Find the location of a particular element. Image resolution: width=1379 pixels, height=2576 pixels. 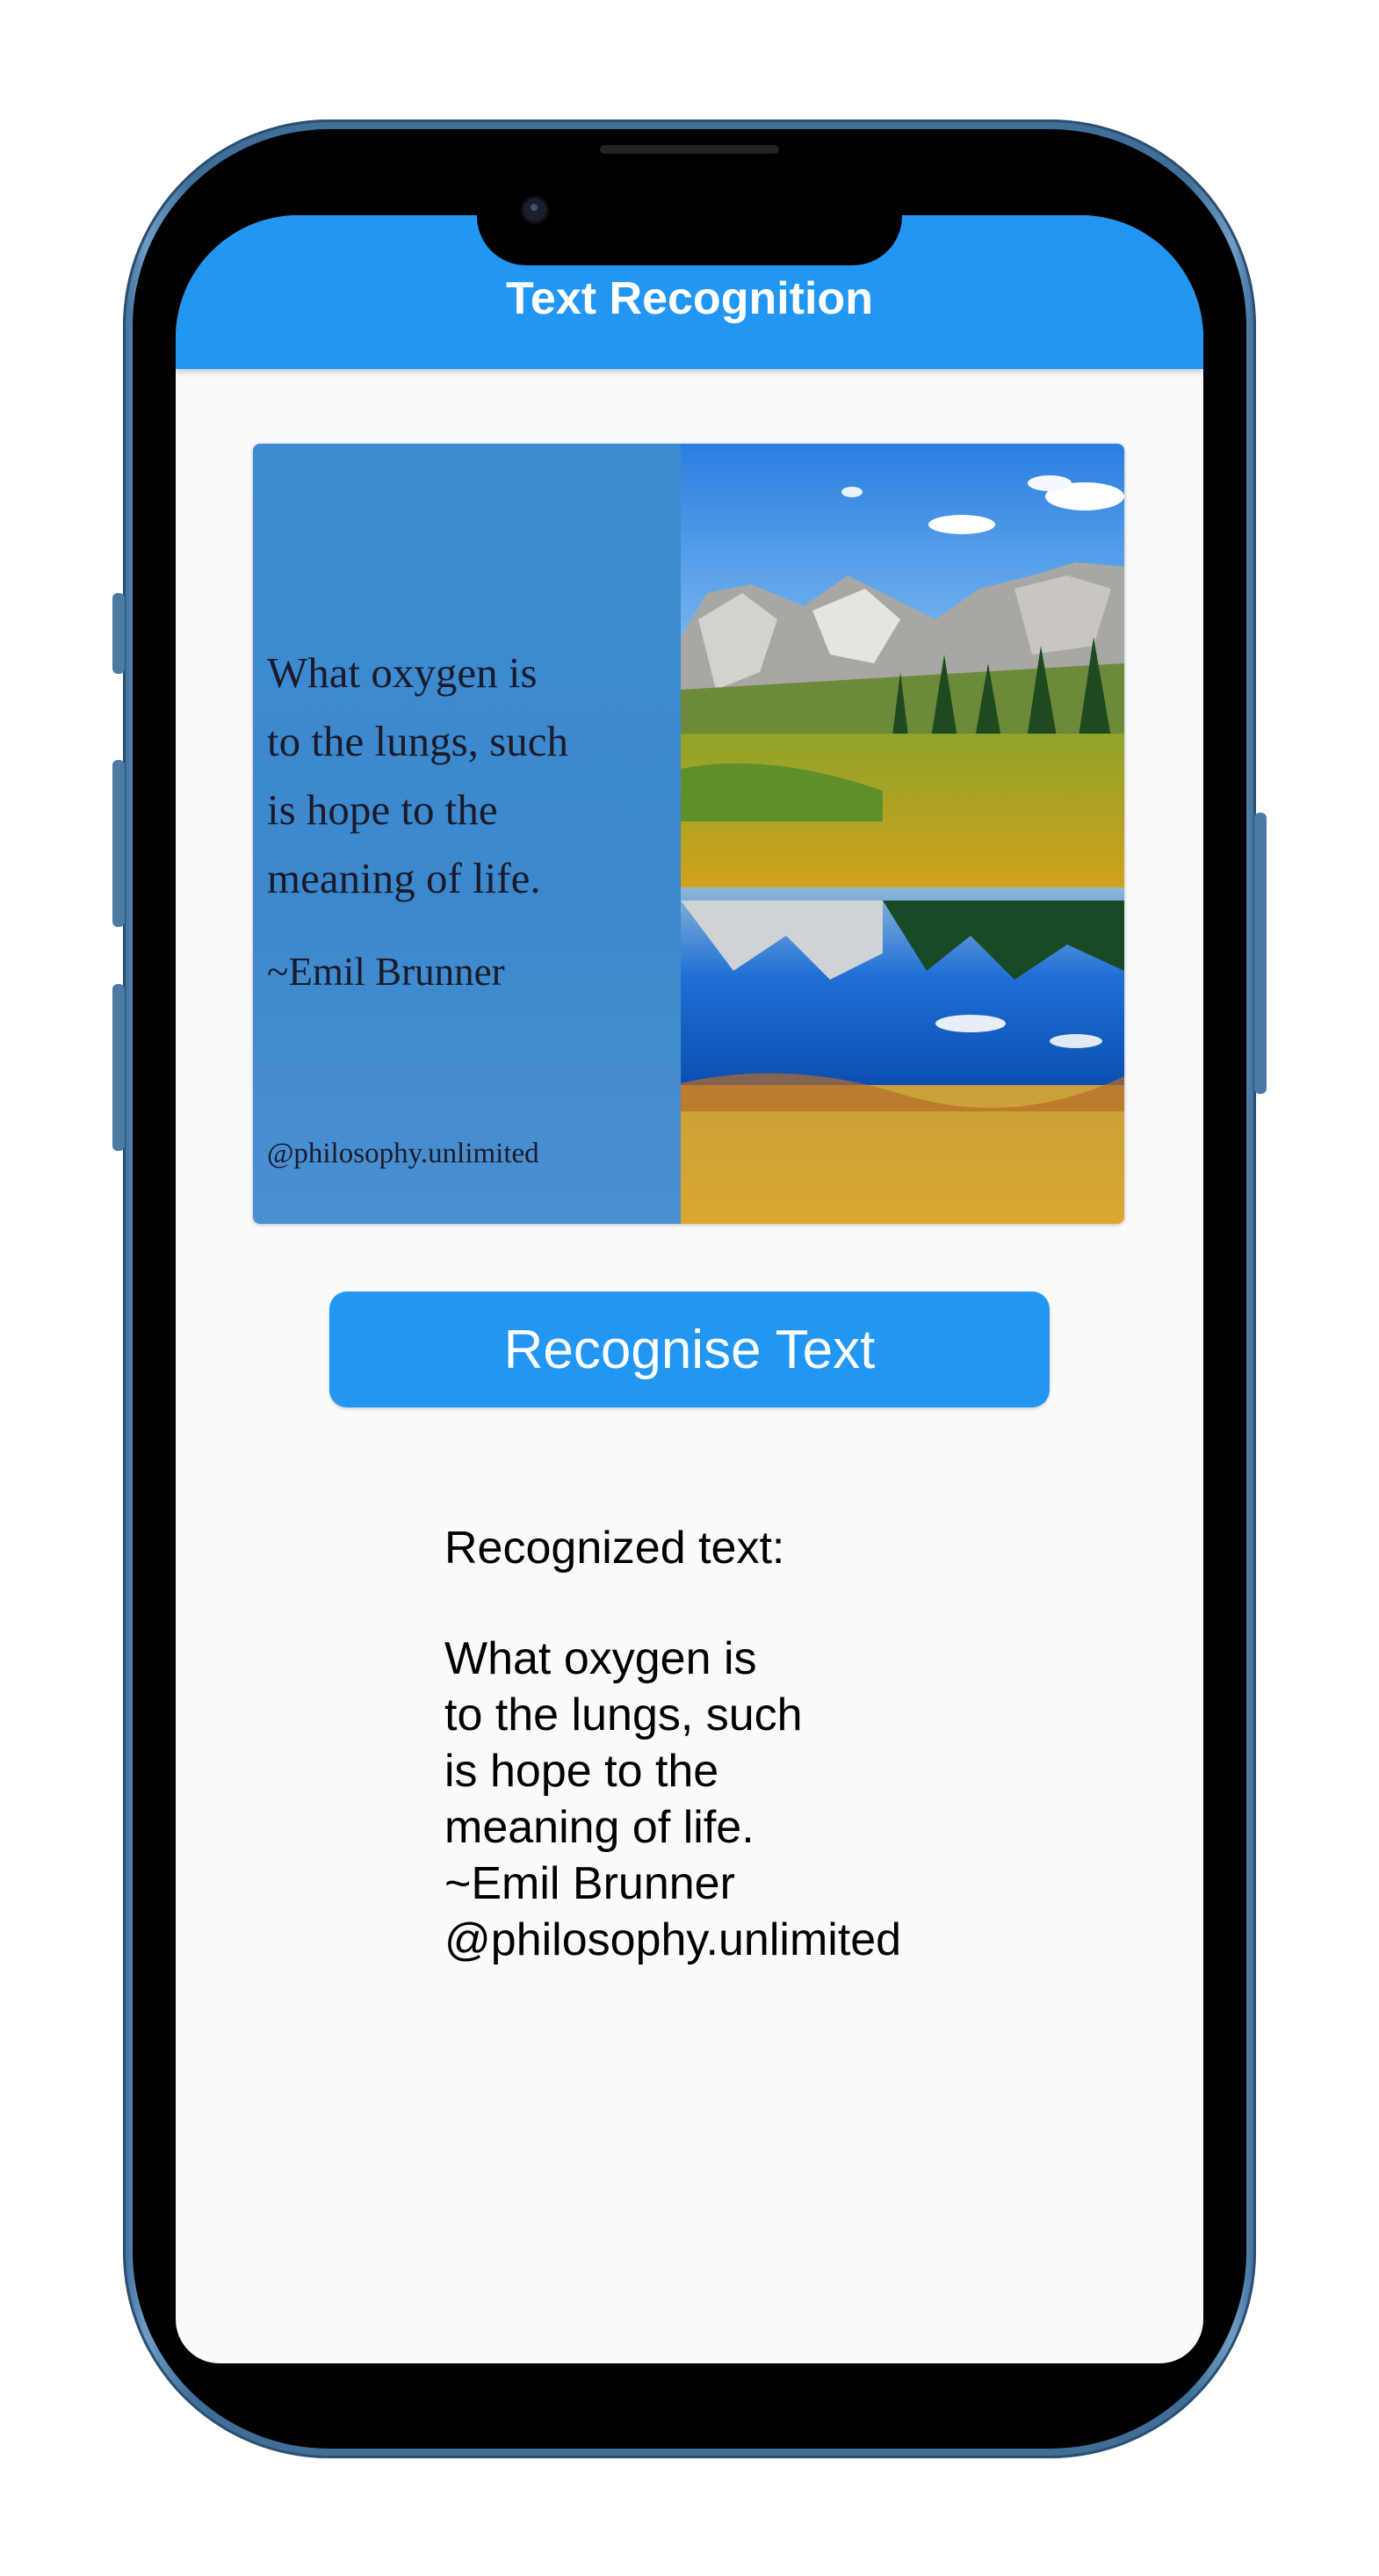

recognized-line: ~Emil Brunner is located at coordinates (589, 1883).